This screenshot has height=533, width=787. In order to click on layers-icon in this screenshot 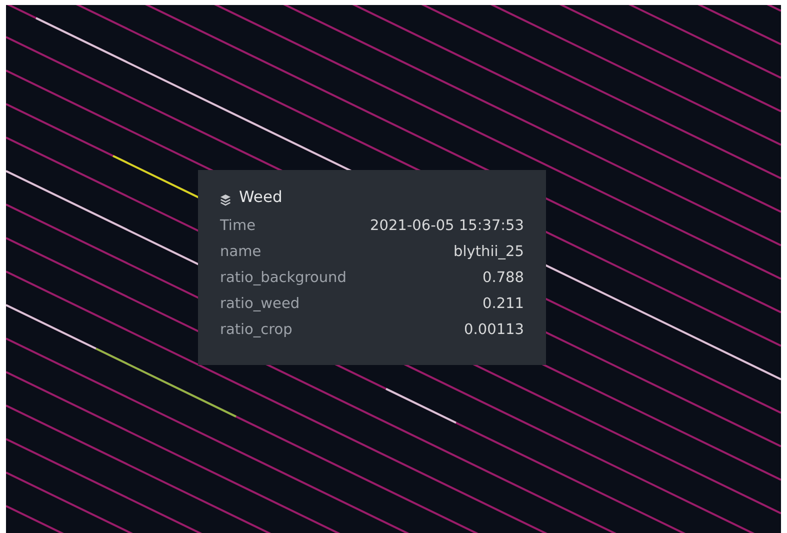, I will do `click(225, 200)`.